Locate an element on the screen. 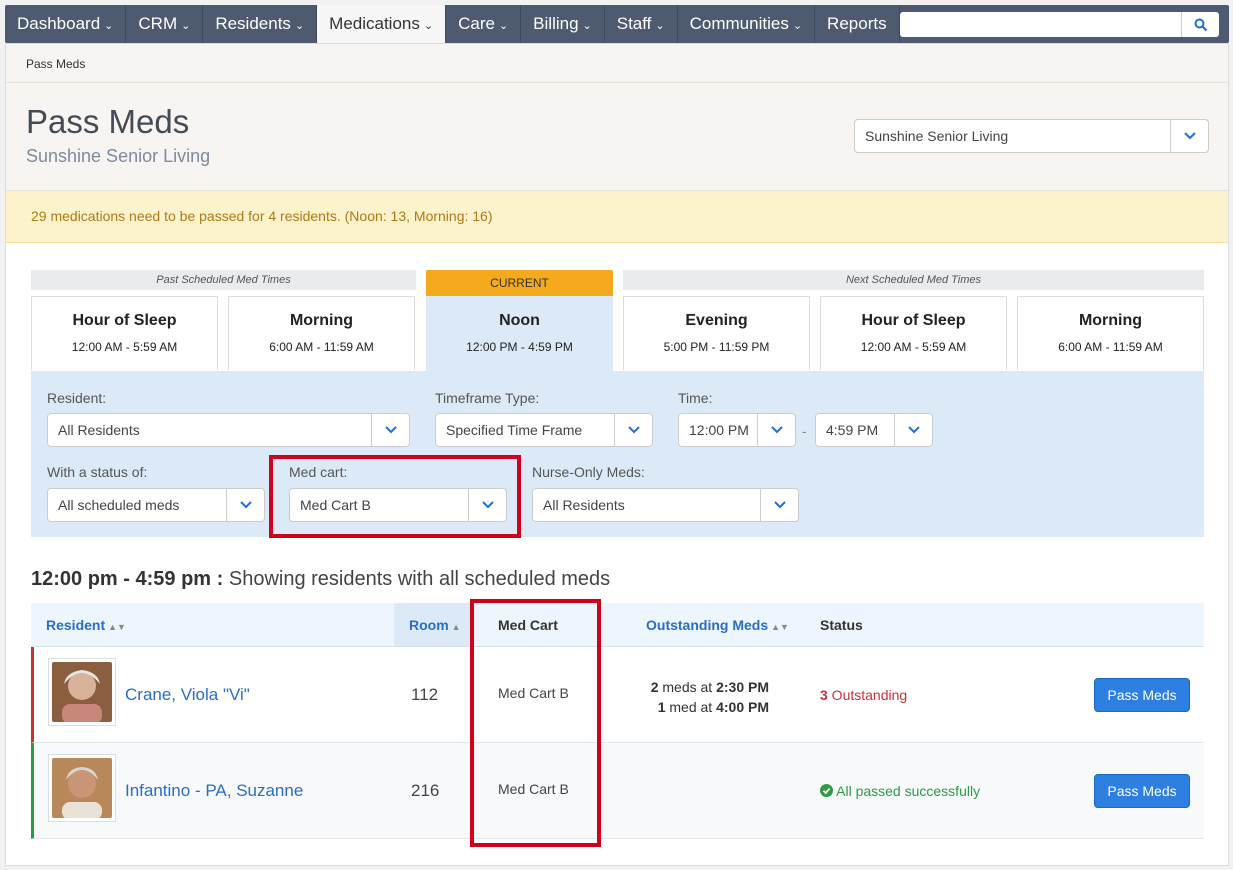 The width and height of the screenshot is (1233, 870). past-times-label: Past Scheduled Med Times is located at coordinates (223, 280).